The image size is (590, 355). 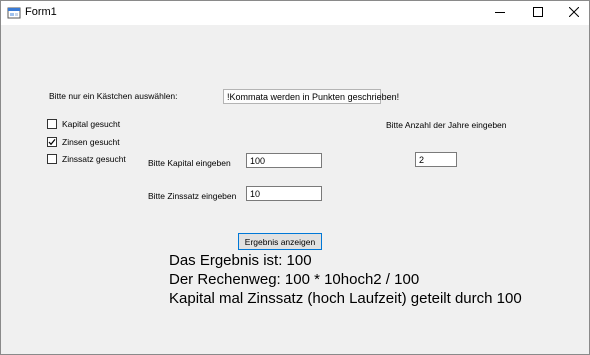 I want to click on window-title: Form1, so click(x=41, y=12).